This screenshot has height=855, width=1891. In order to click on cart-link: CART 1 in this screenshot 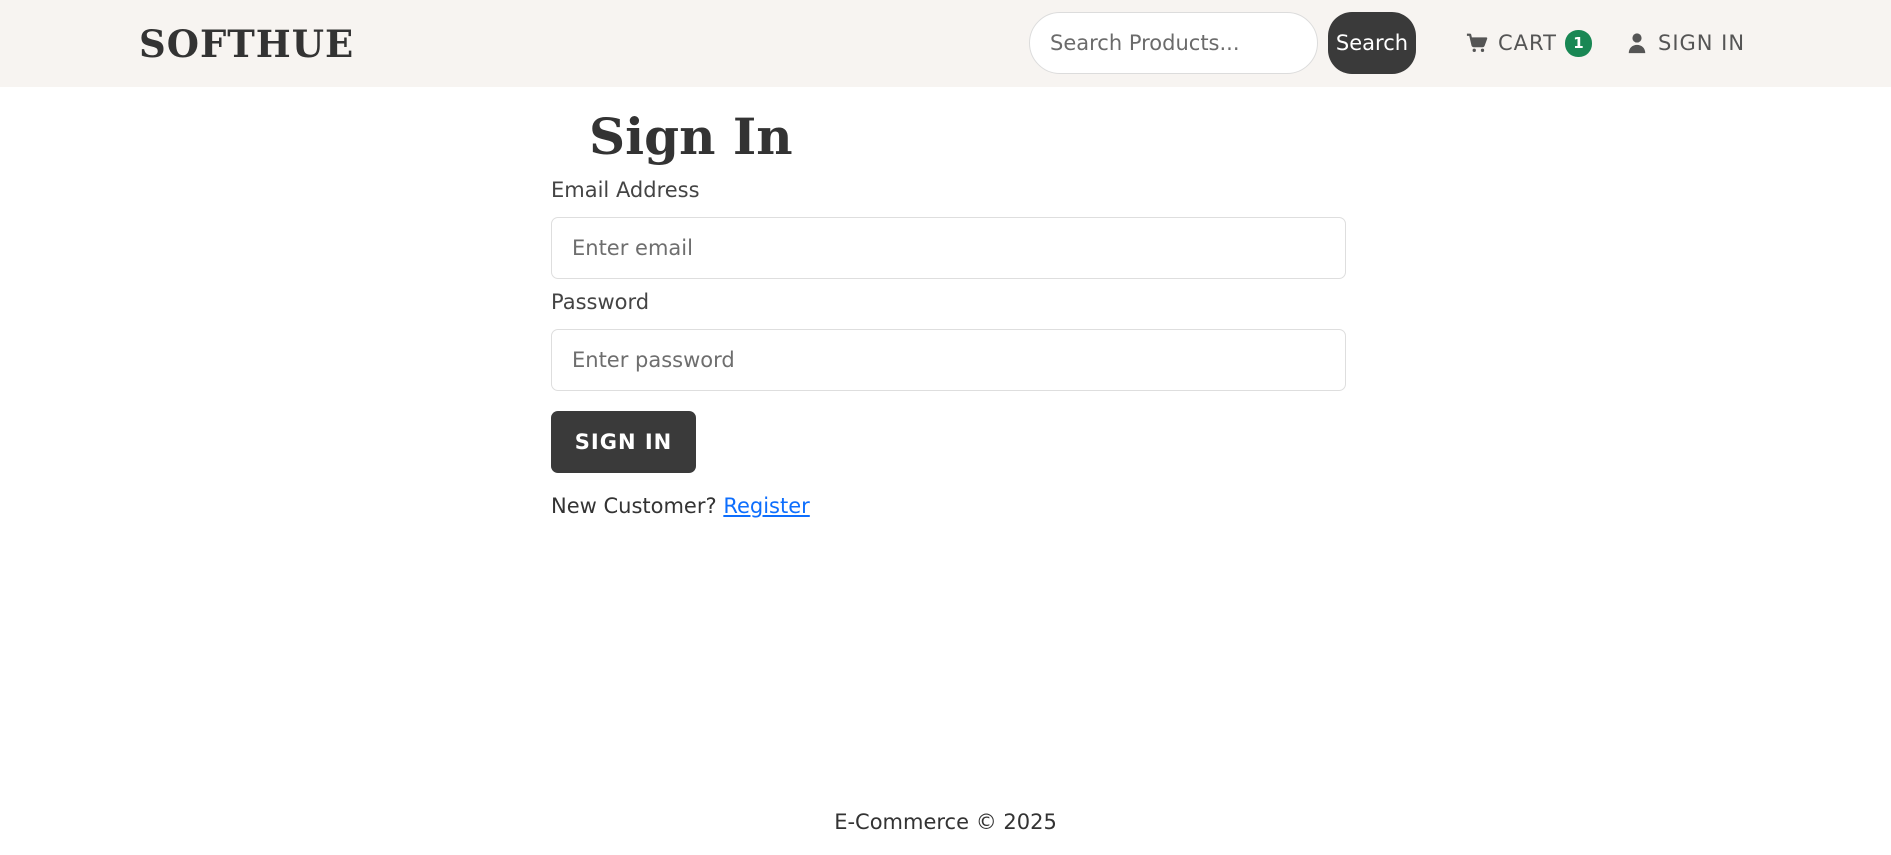, I will do `click(1529, 43)`.